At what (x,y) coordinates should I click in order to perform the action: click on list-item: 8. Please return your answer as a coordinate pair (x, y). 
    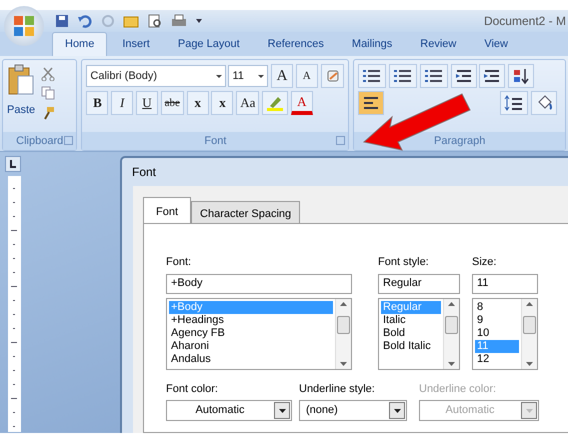
    Looking at the image, I should click on (497, 307).